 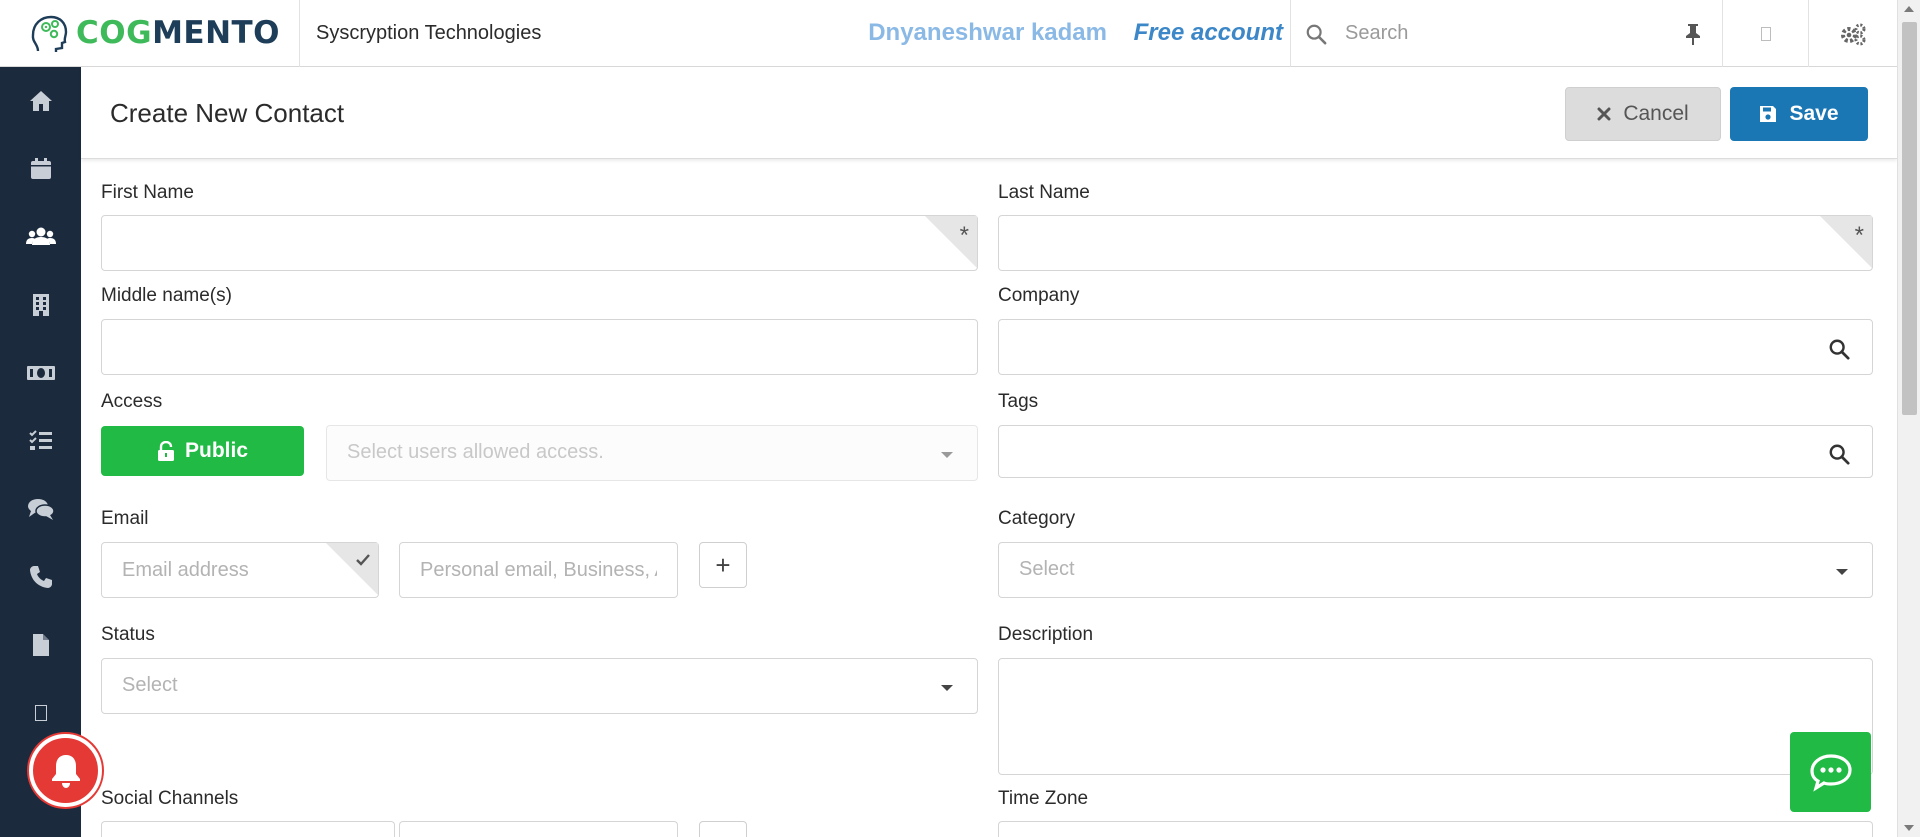 I want to click on plan-link: Free account, so click(x=1195, y=33).